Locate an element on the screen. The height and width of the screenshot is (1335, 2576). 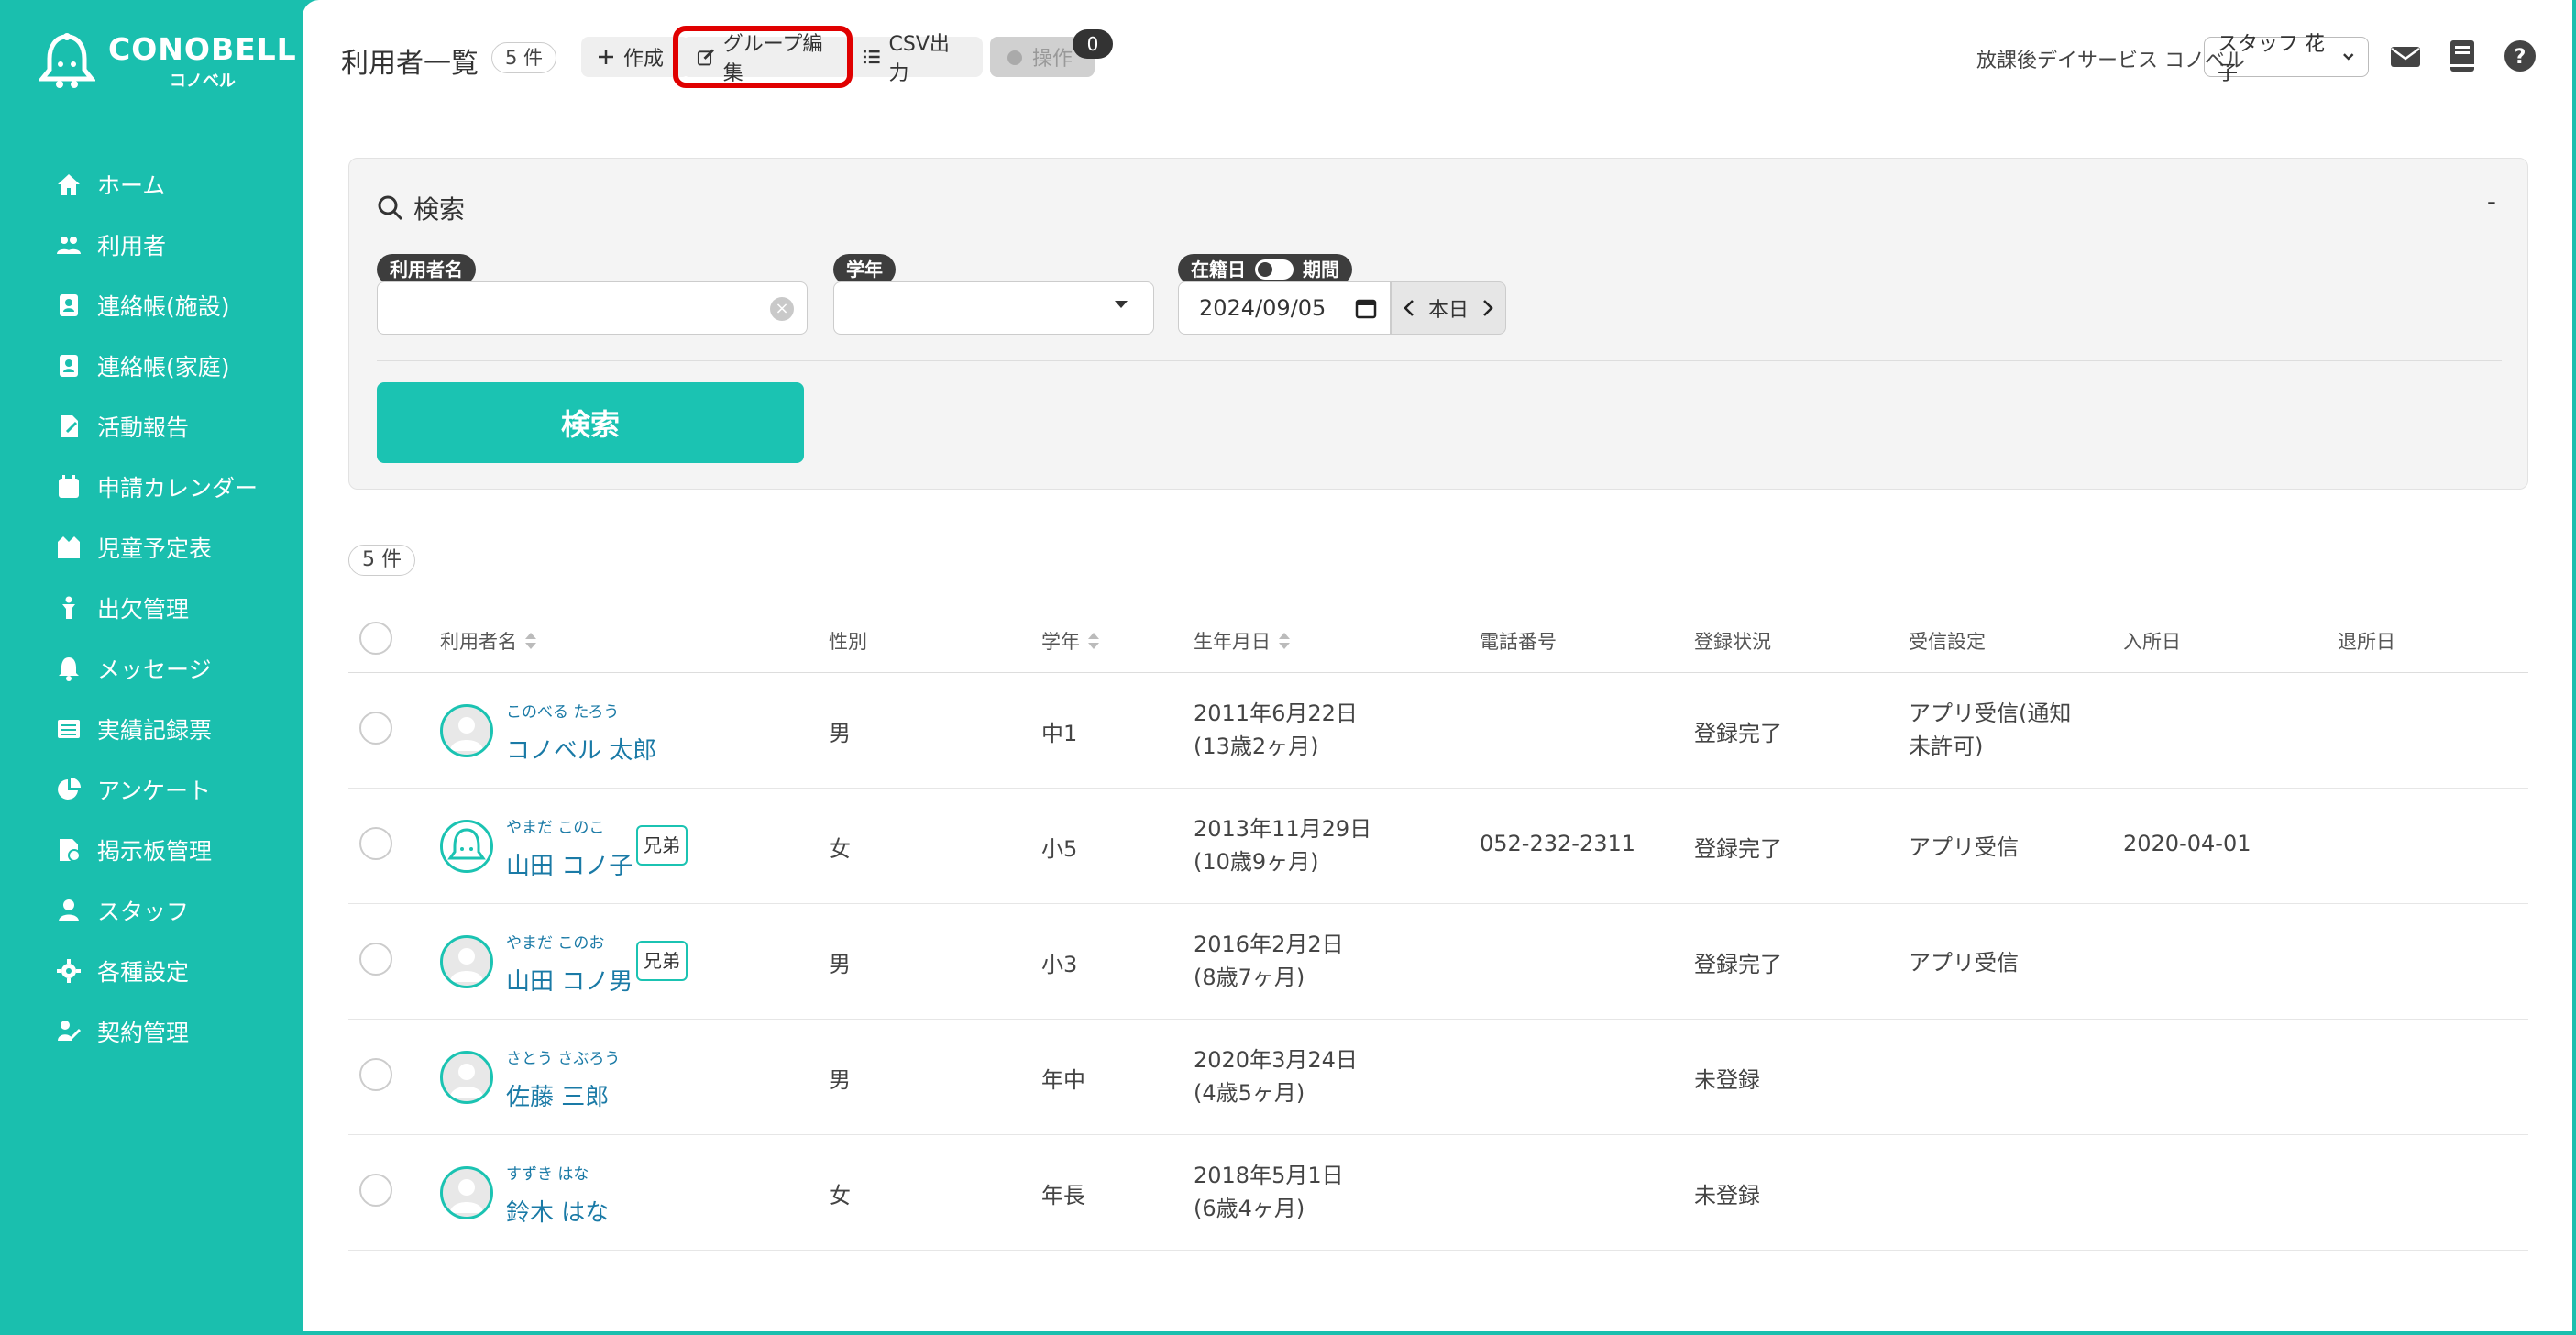
date-value: 2024/09/05 is located at coordinates (1263, 308).